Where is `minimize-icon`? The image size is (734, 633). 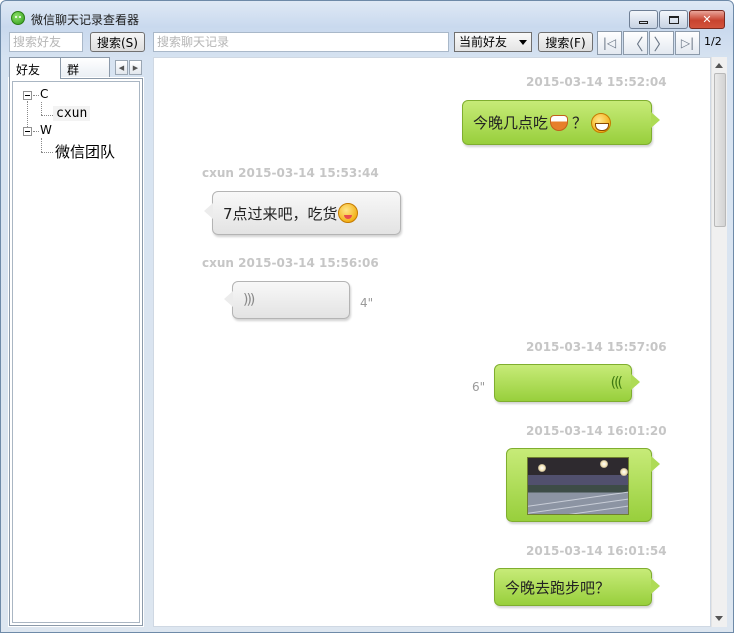
minimize-icon is located at coordinates (643, 22).